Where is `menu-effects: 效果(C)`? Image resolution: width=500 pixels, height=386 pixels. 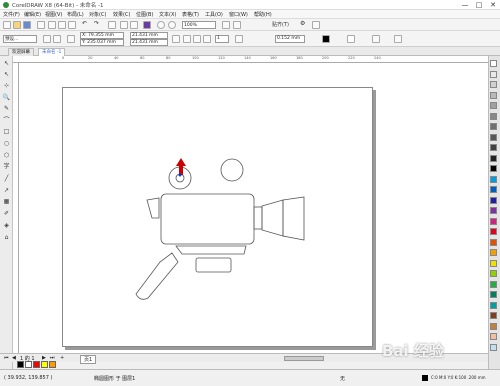
menu-effects: 效果(C) is located at coordinates (121, 14).